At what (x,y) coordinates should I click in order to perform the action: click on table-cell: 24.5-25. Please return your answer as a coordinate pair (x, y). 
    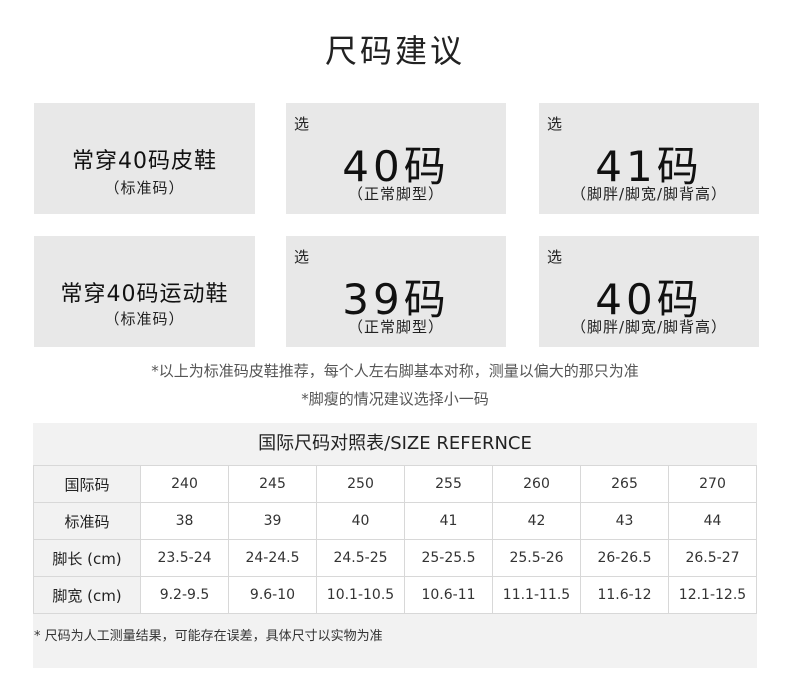
    Looking at the image, I should click on (360, 558).